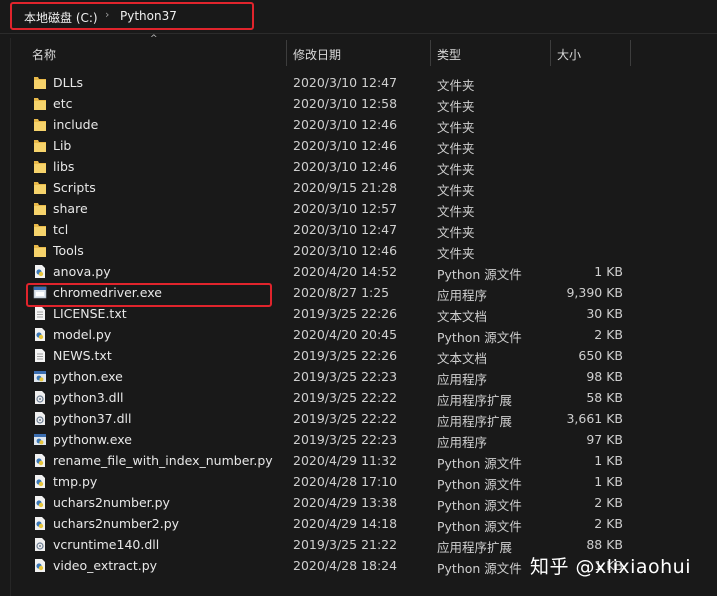 This screenshot has height=596, width=717. What do you see at coordinates (358, 250) in the screenshot?
I see `file-row: Tools 2020/3/10 12:46 文件夹` at bounding box center [358, 250].